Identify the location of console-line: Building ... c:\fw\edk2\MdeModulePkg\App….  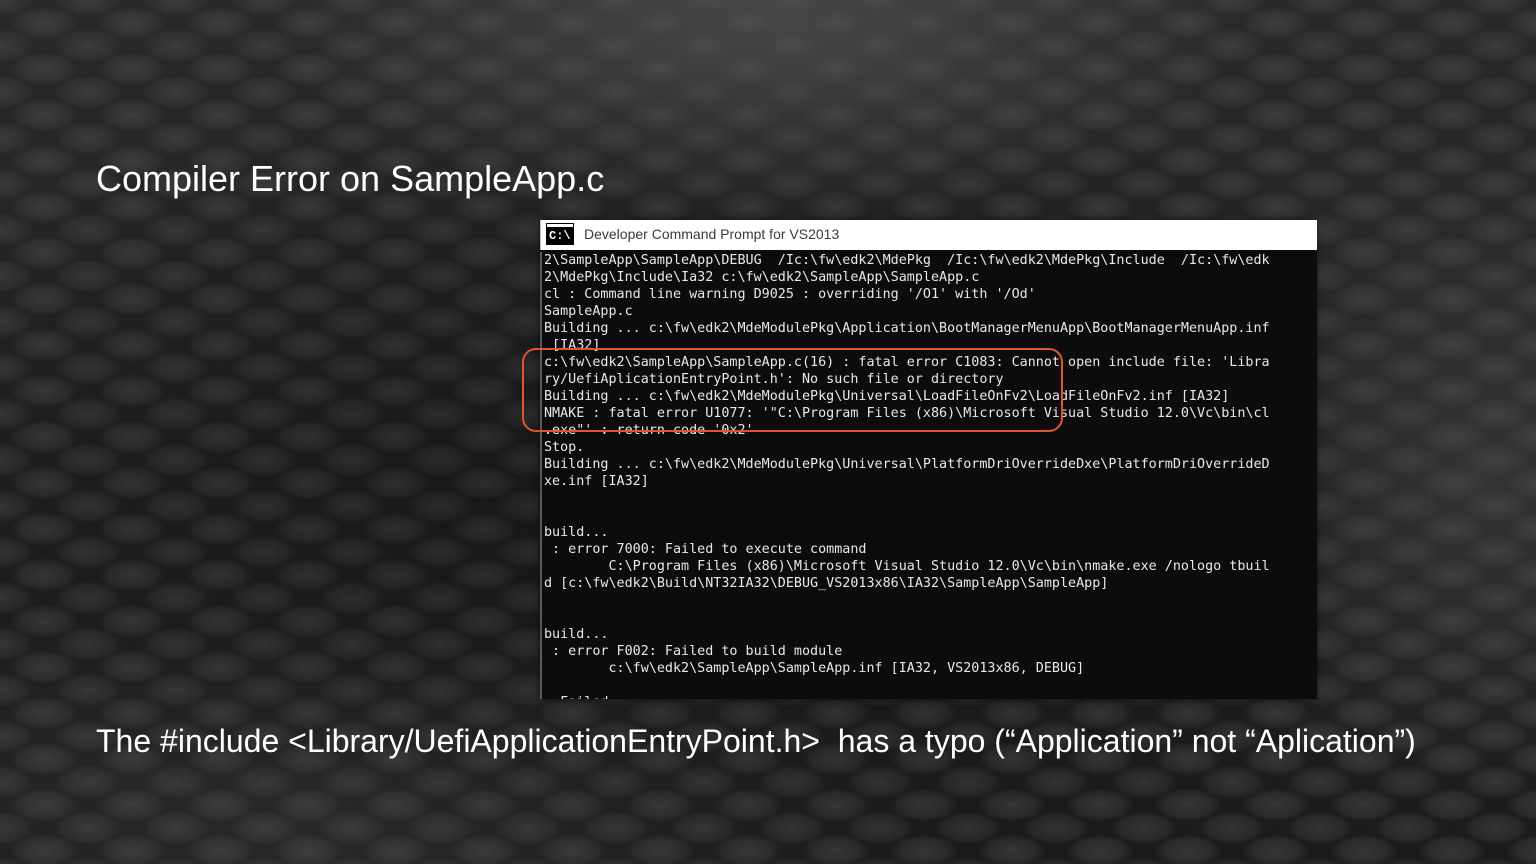
(907, 328).